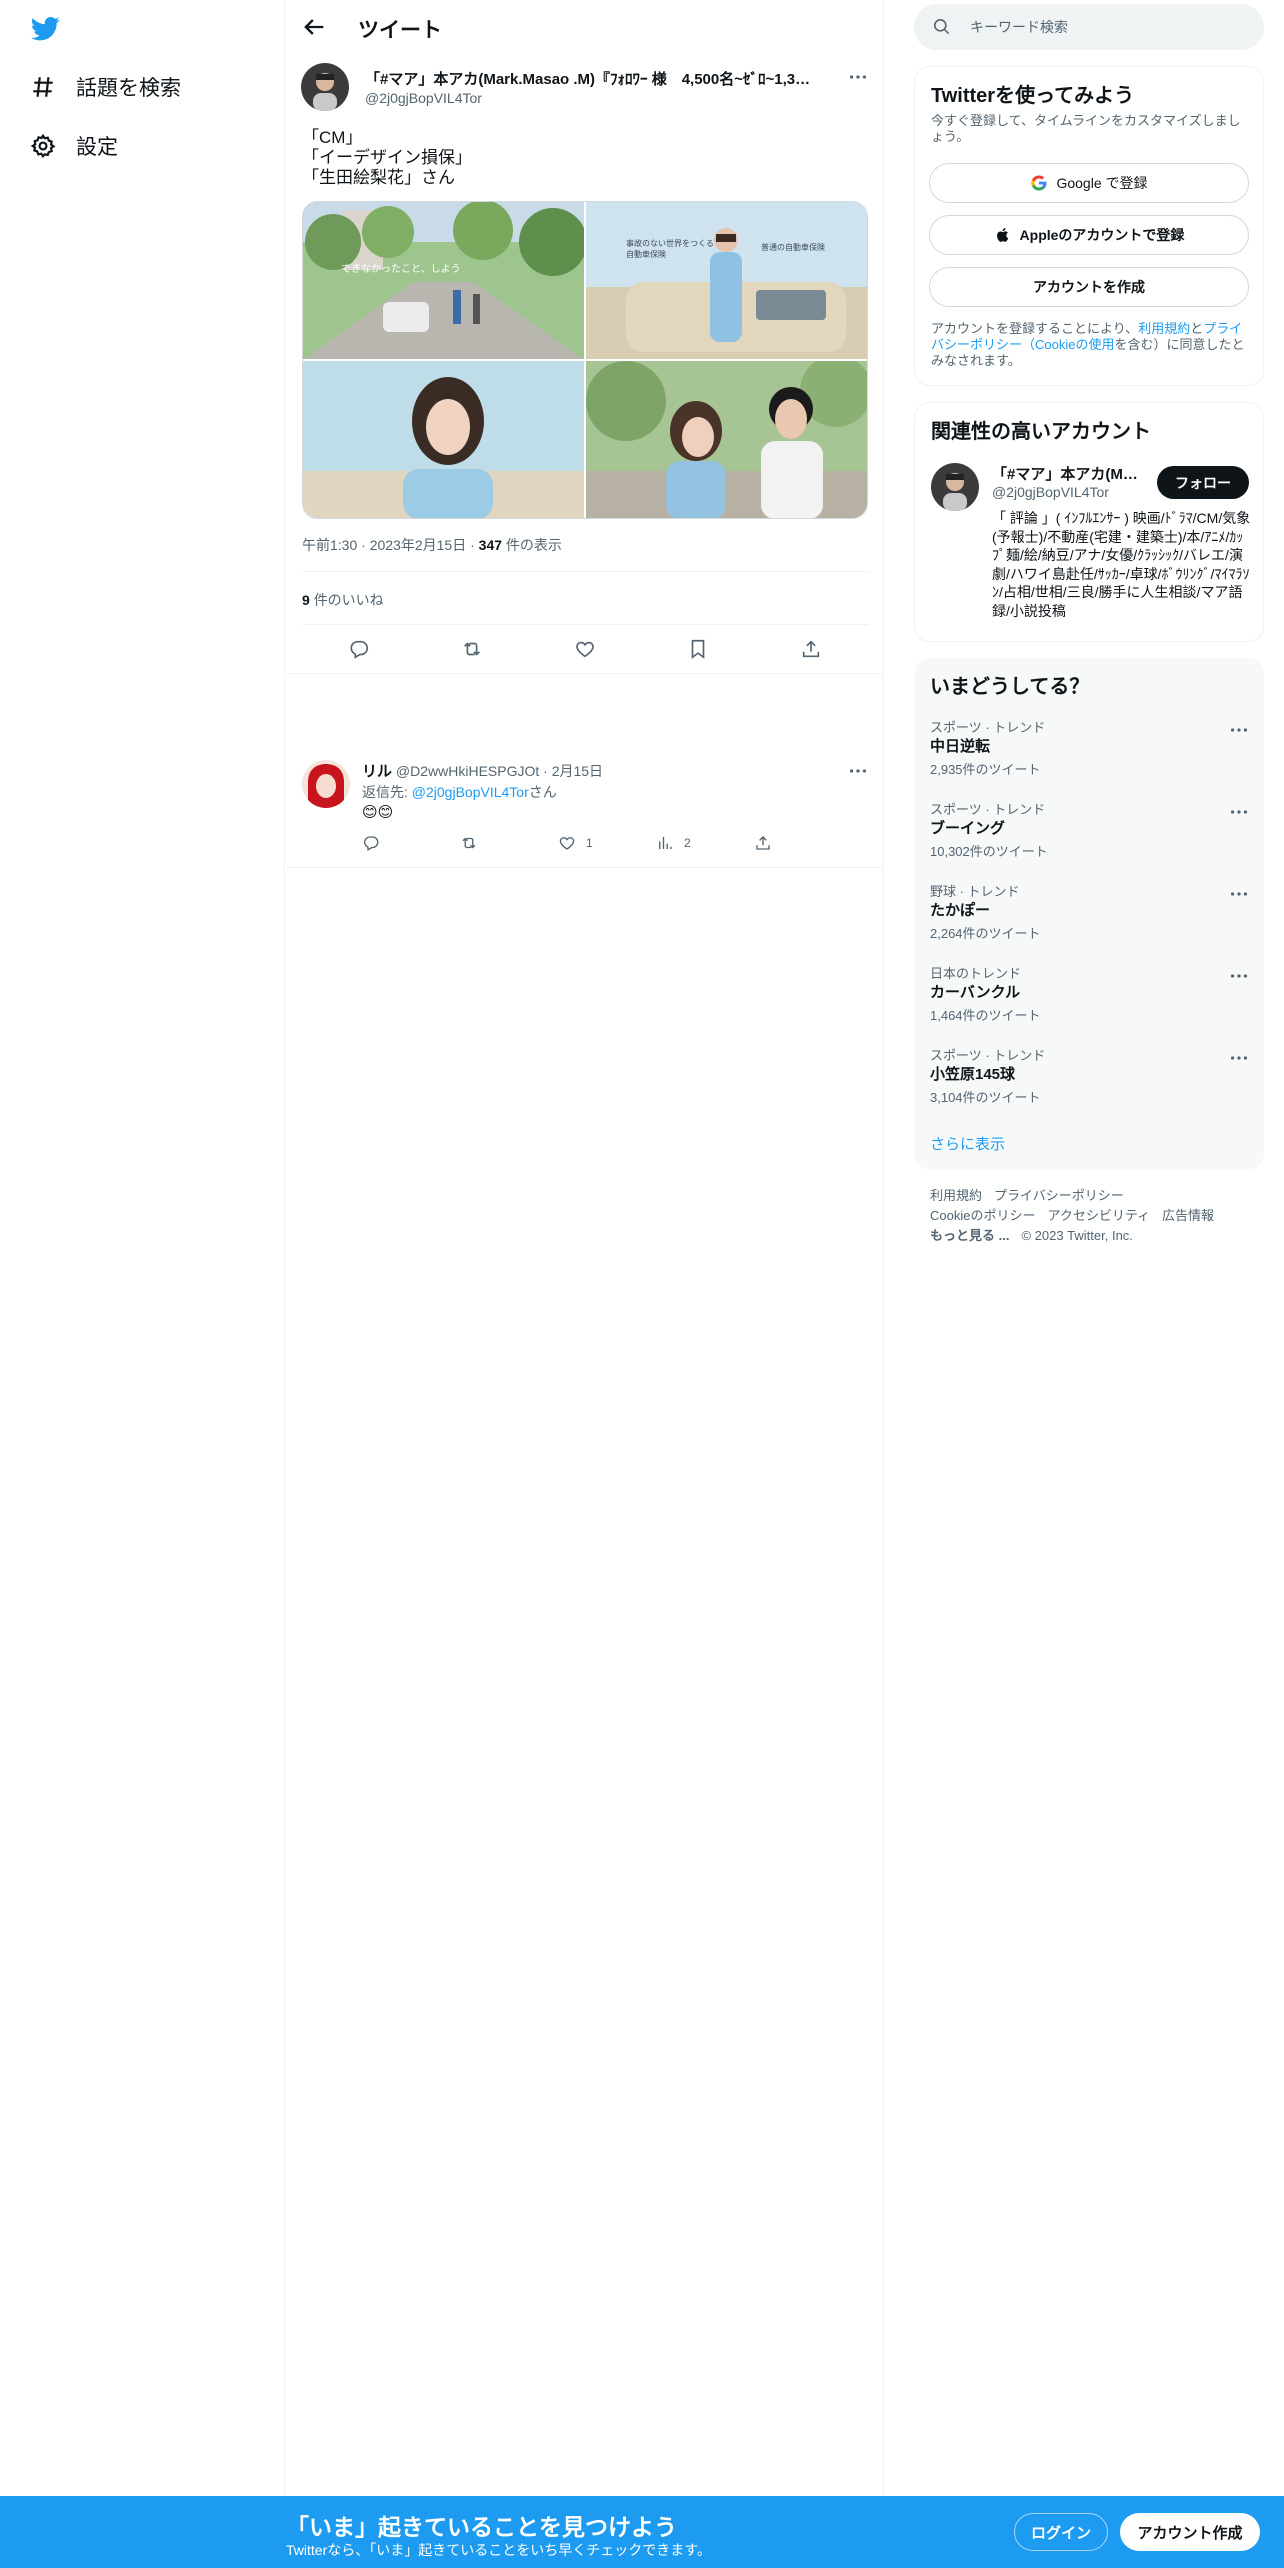 This screenshot has height=2568, width=1284. I want to click on trend-name: たかぽー, so click(960, 910).